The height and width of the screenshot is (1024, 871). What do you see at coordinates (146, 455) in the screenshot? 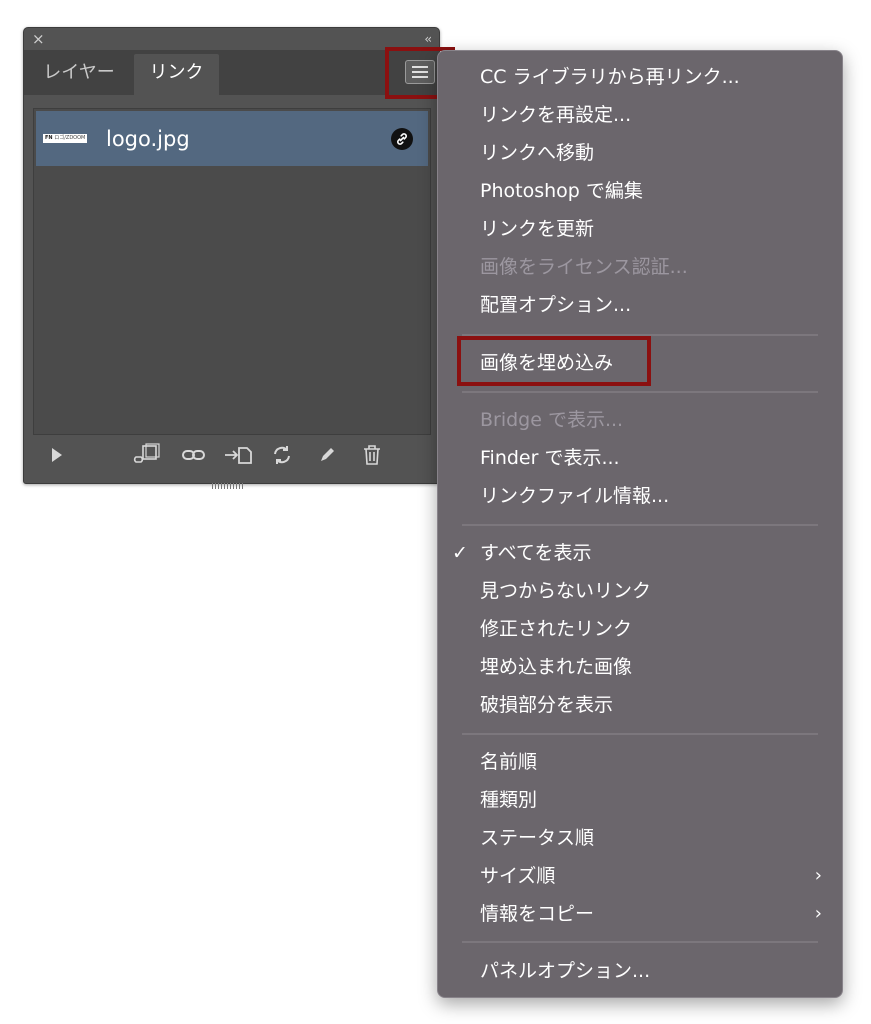
I see `relink-cc-library-icon` at bounding box center [146, 455].